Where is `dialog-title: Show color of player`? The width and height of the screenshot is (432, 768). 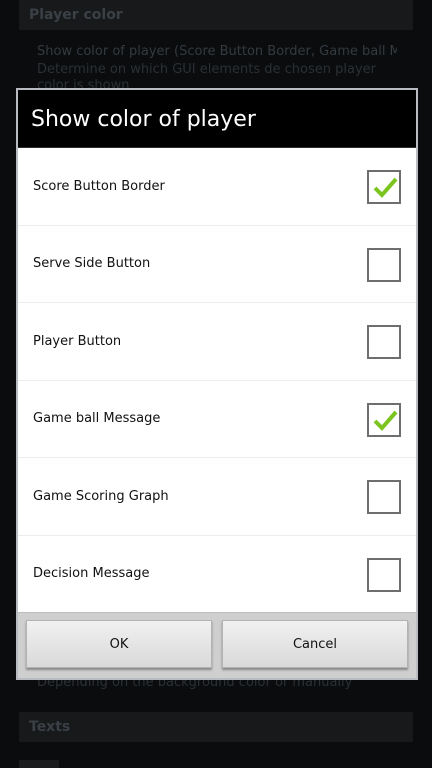 dialog-title: Show color of player is located at coordinates (217, 119).